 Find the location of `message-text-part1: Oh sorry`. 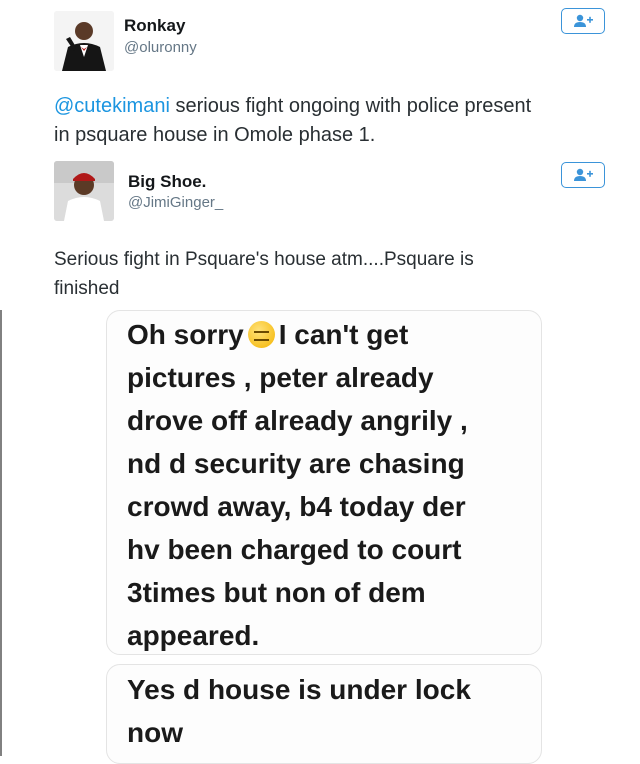

message-text-part1: Oh sorry is located at coordinates (185, 334).